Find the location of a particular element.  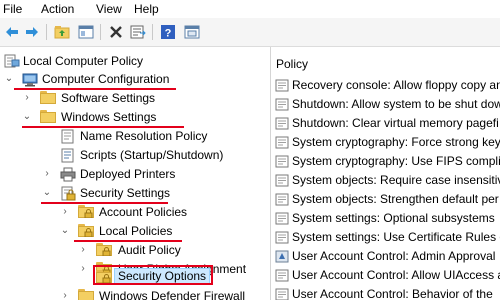

policy-row: System settings: Optional subsystems is located at coordinates (385, 218).